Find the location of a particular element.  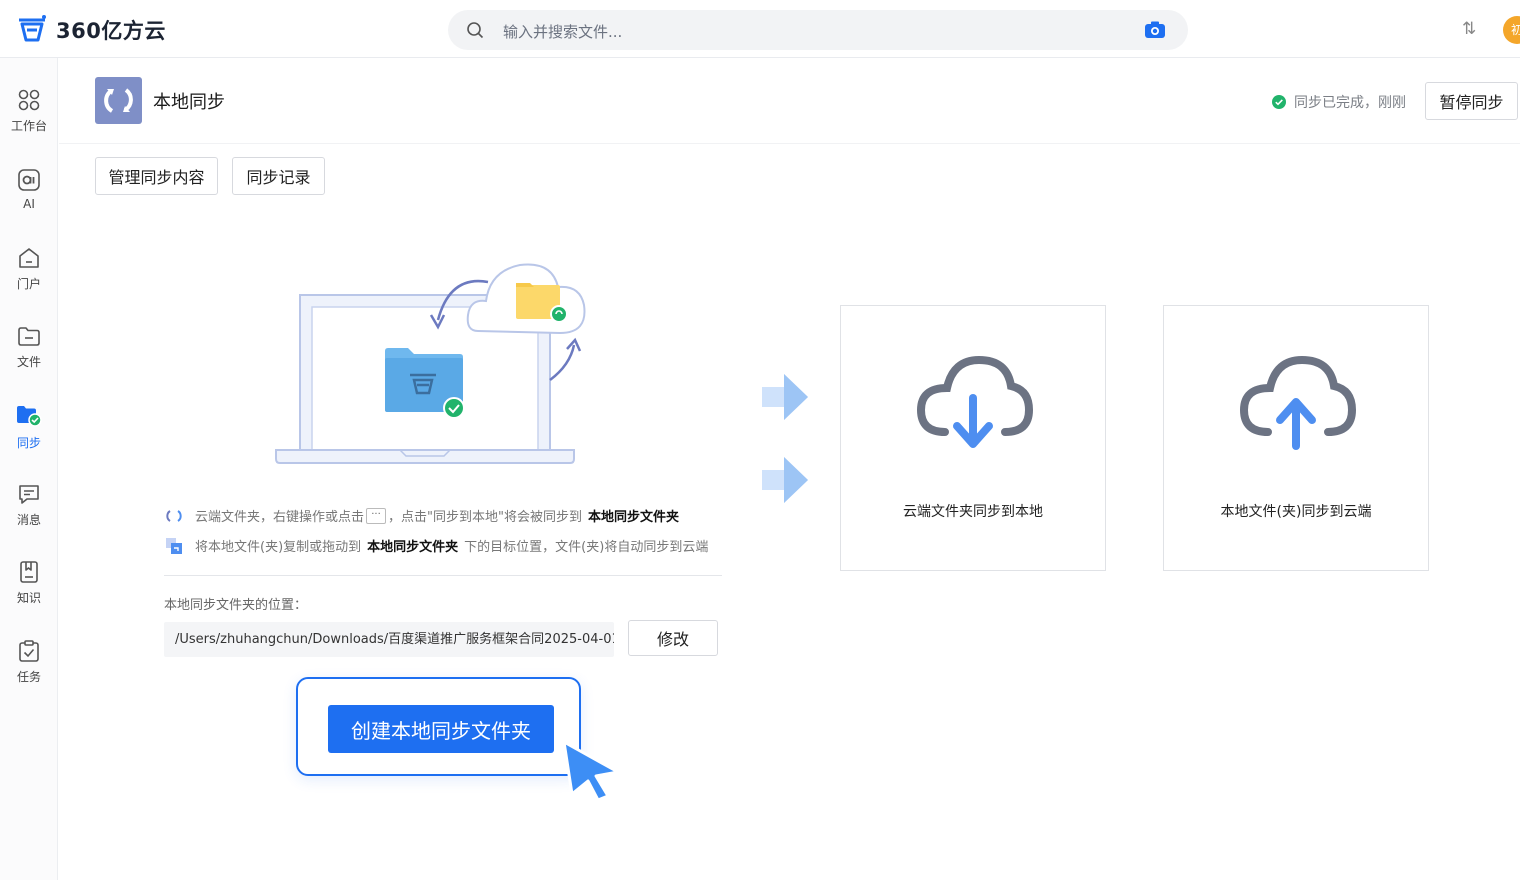

manage-sync-content-button: 管理同步内容 is located at coordinates (156, 176).